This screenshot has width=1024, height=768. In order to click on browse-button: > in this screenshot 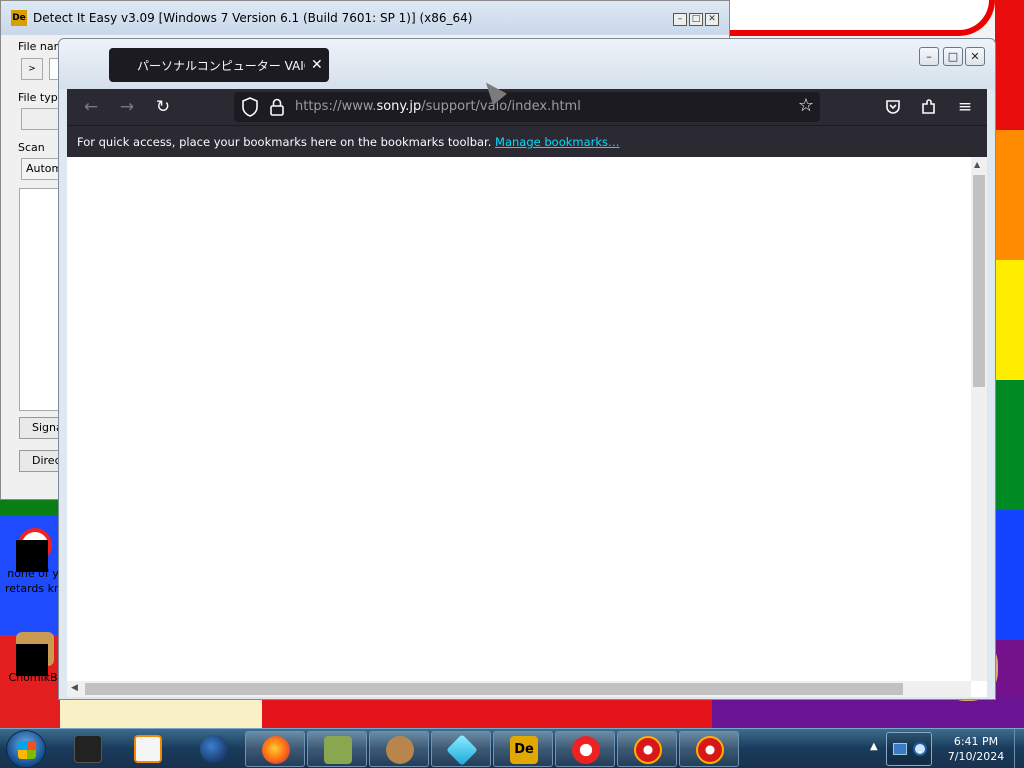, I will do `click(32, 69)`.